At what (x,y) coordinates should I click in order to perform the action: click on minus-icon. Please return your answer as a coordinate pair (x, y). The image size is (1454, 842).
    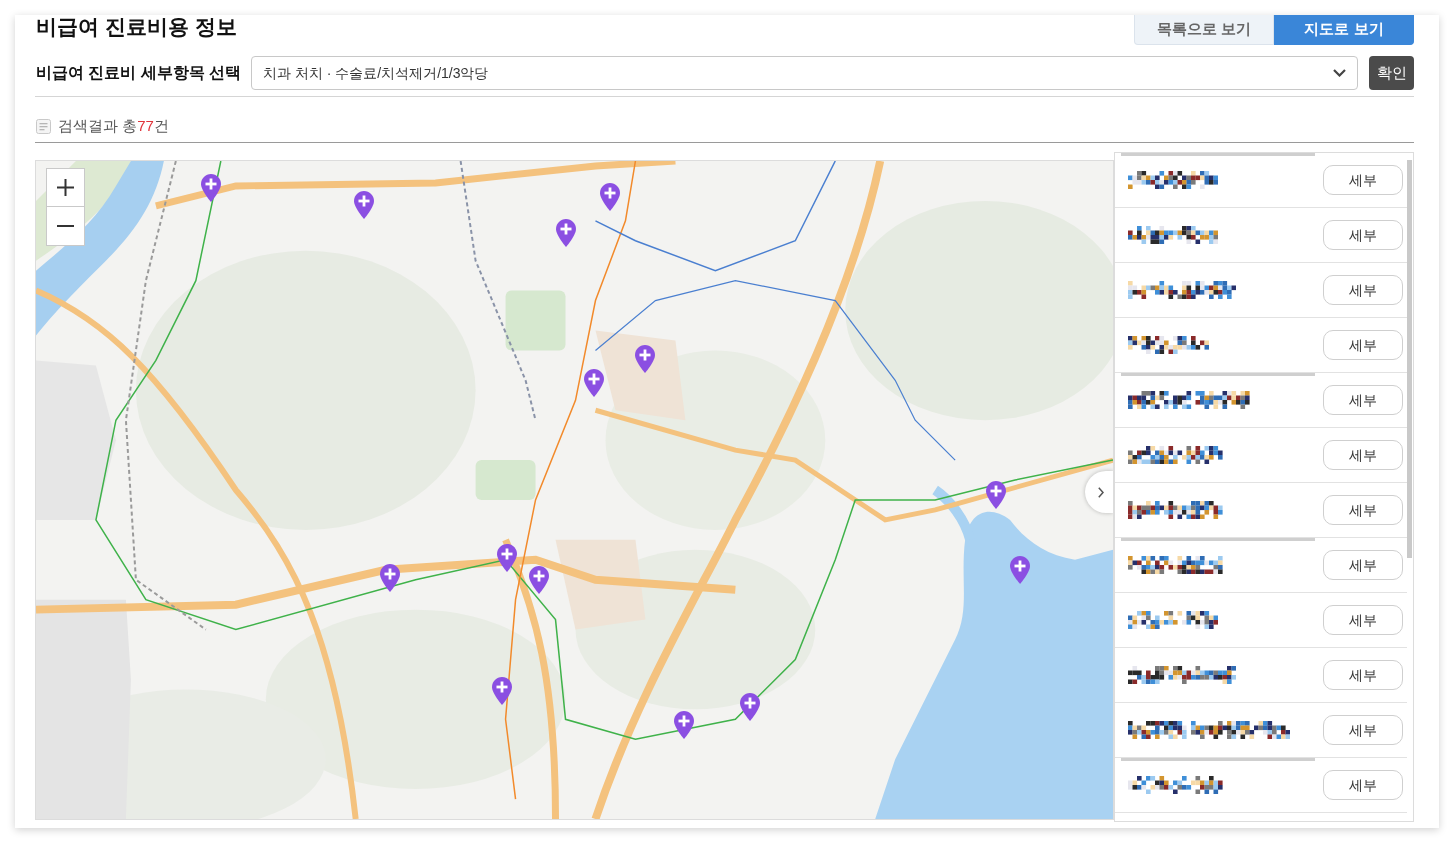
    Looking at the image, I should click on (65, 226).